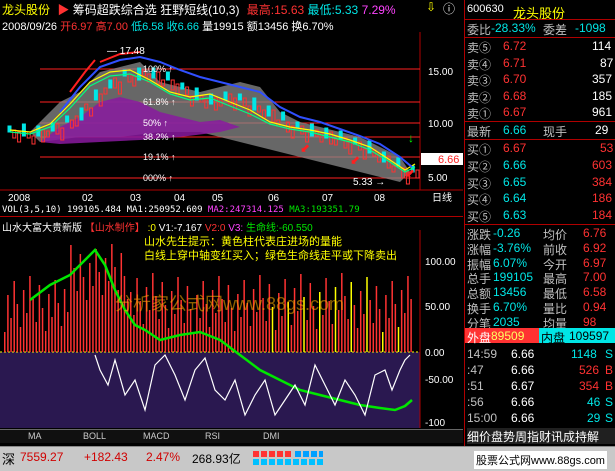 The image size is (615, 471). I want to click on indicator2: 狂野短线, so click(184, 10).